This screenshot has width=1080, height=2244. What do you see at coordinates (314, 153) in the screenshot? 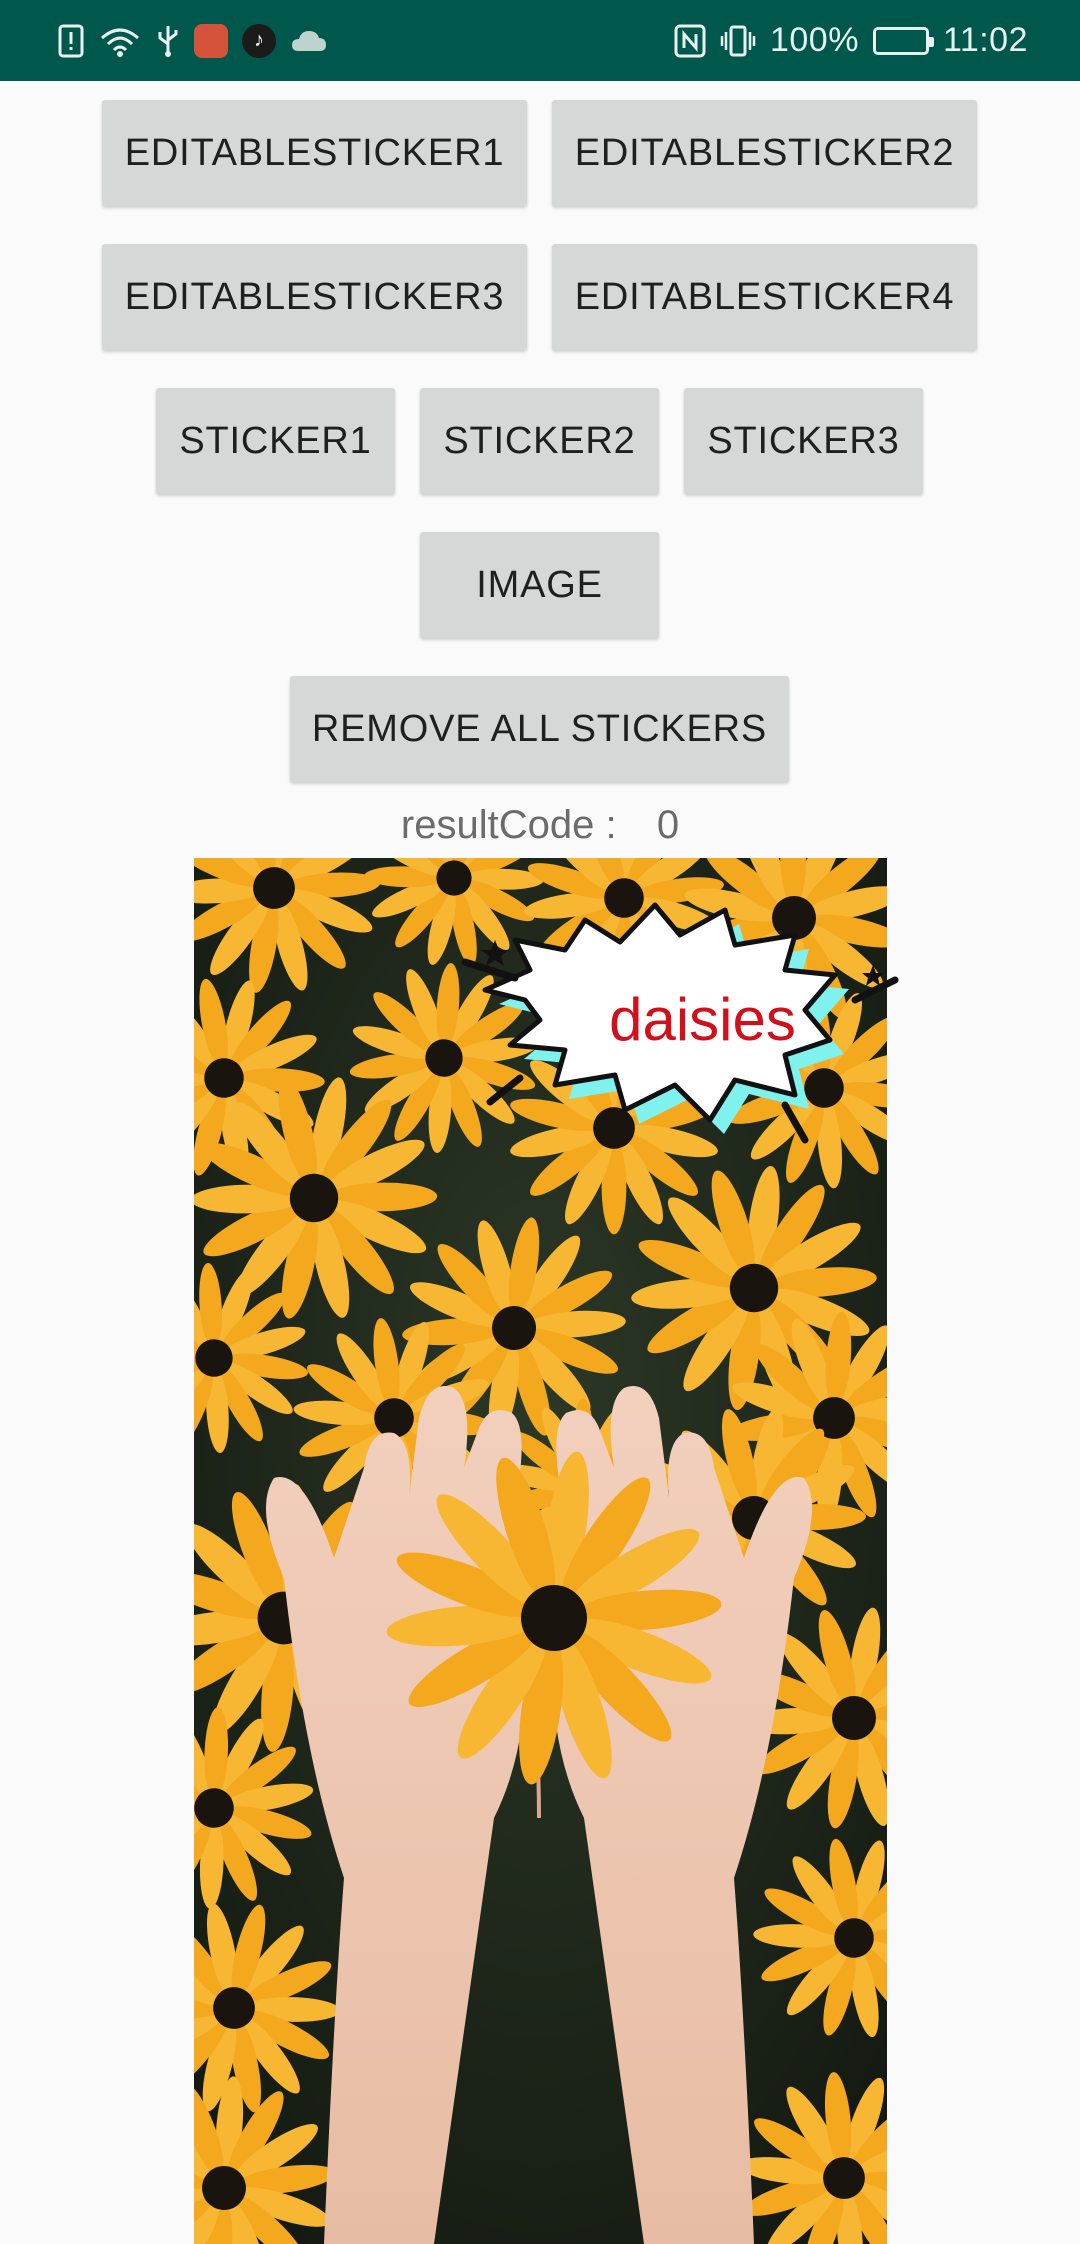
I see `editable-sticker-1-button: EDITABLESTICKER1` at bounding box center [314, 153].